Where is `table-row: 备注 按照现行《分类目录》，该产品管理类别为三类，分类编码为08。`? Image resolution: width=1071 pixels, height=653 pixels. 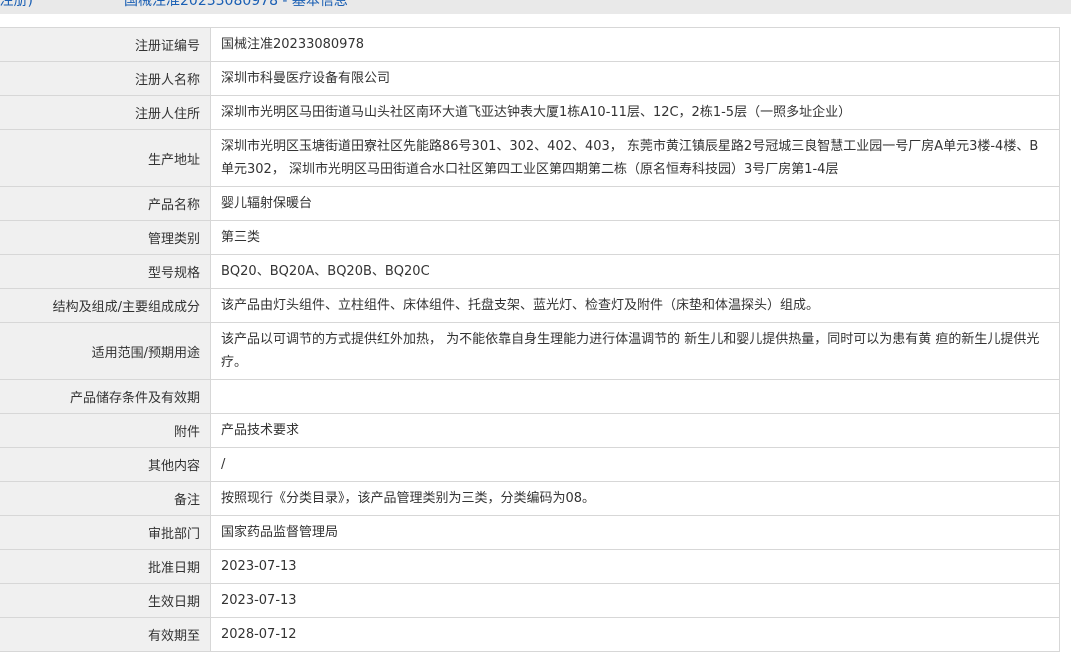 table-row: 备注 按照现行《分类目录》，该产品管理类别为三类，分类编码为08。 is located at coordinates (530, 499).